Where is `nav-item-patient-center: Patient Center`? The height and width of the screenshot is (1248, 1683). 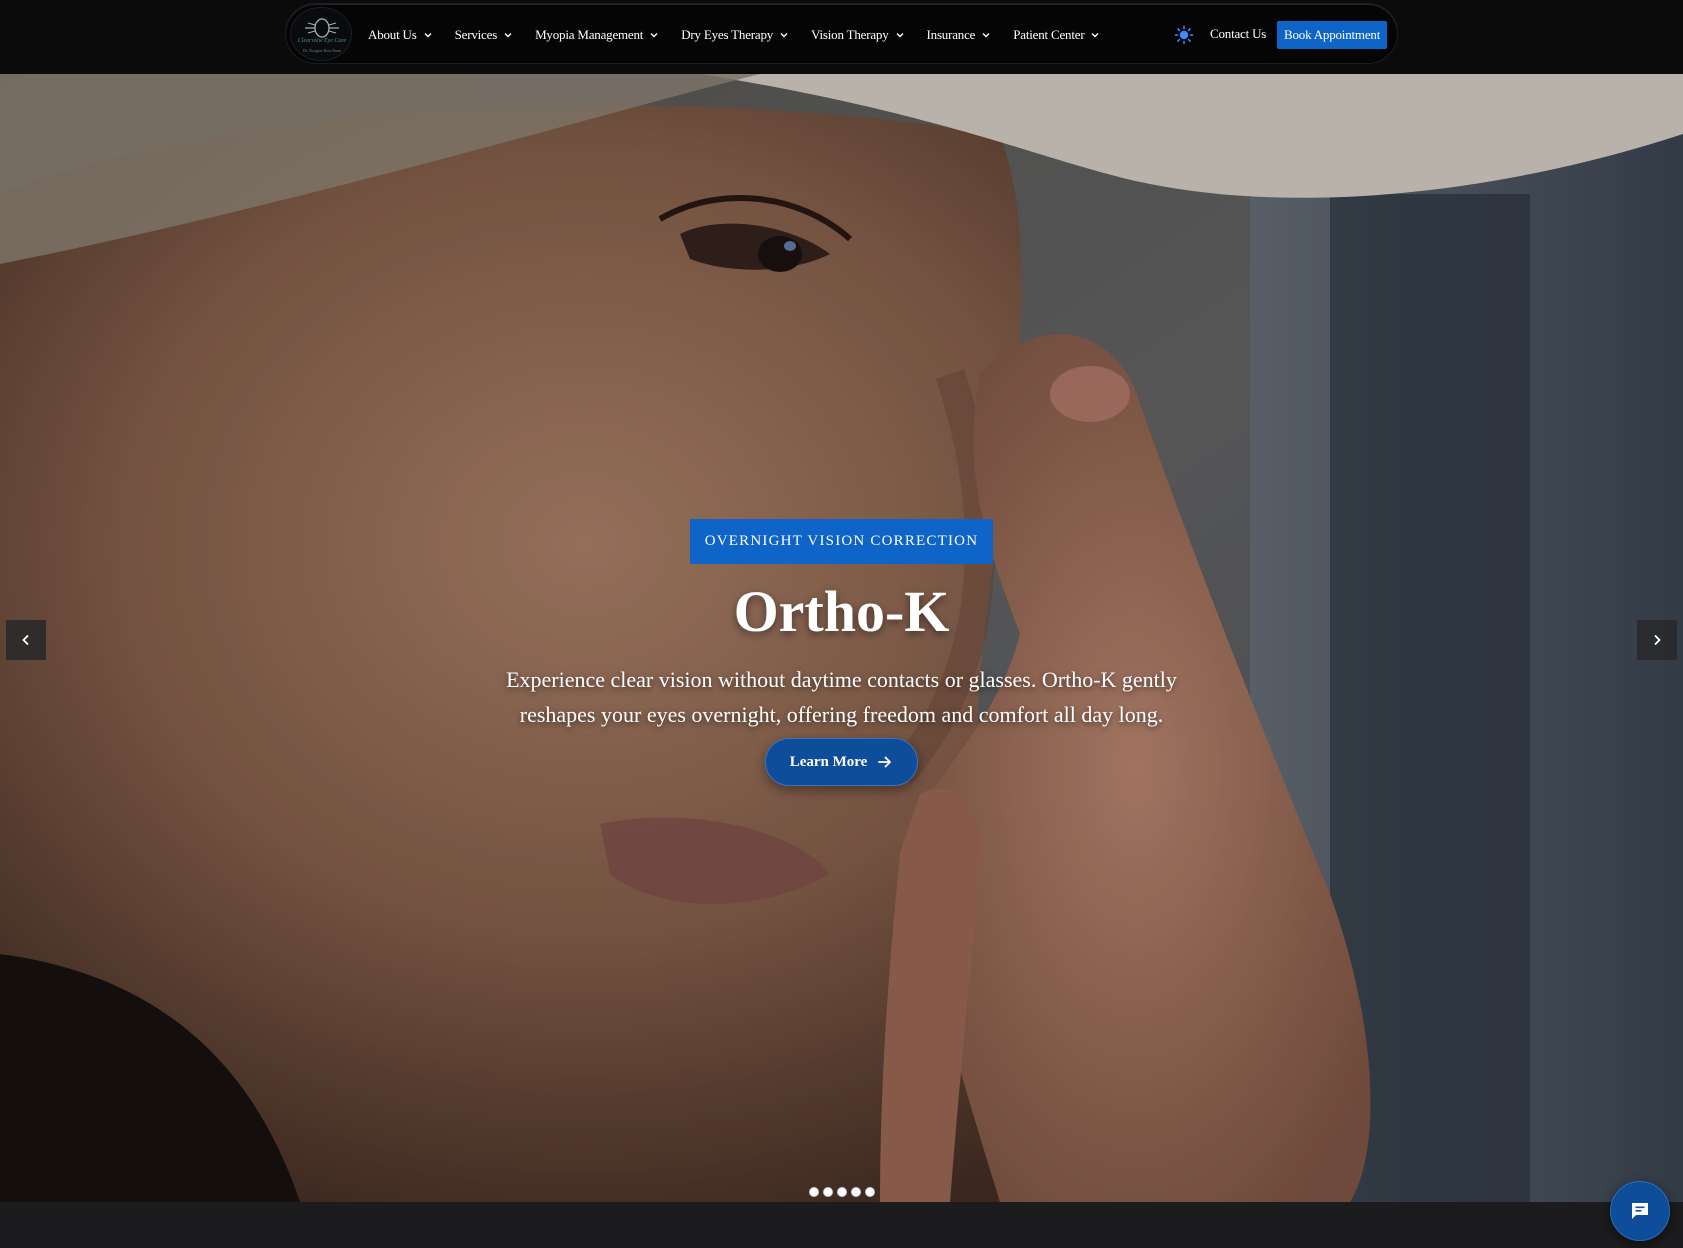
nav-item-patient-center: Patient Center is located at coordinates (1056, 35).